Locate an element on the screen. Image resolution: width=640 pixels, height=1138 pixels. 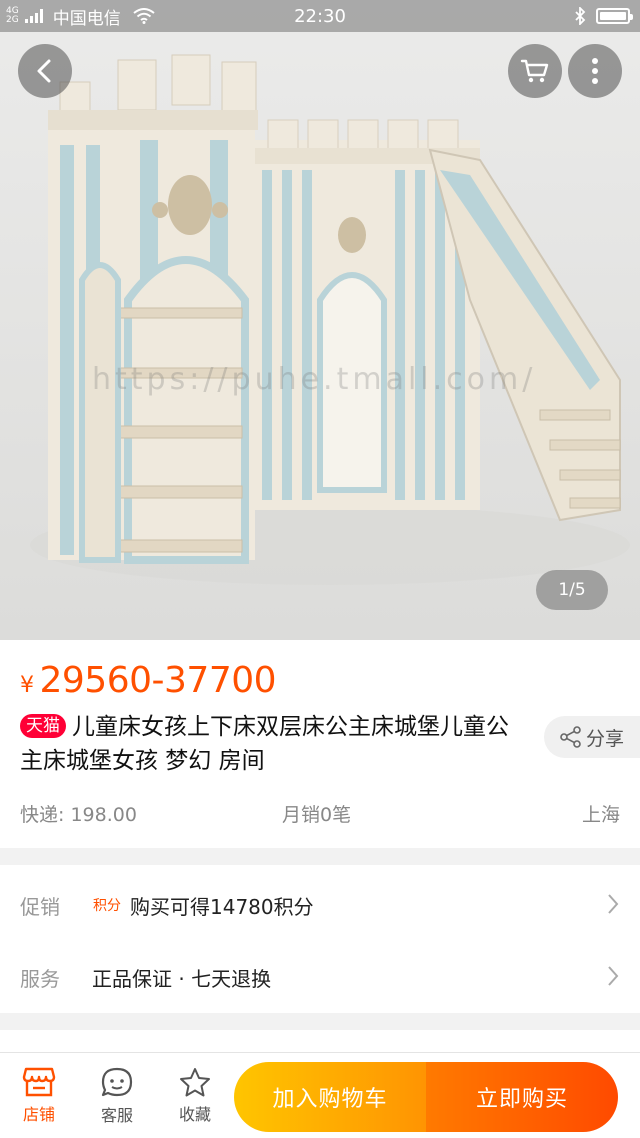
more-vertical-icon is located at coordinates (595, 71).